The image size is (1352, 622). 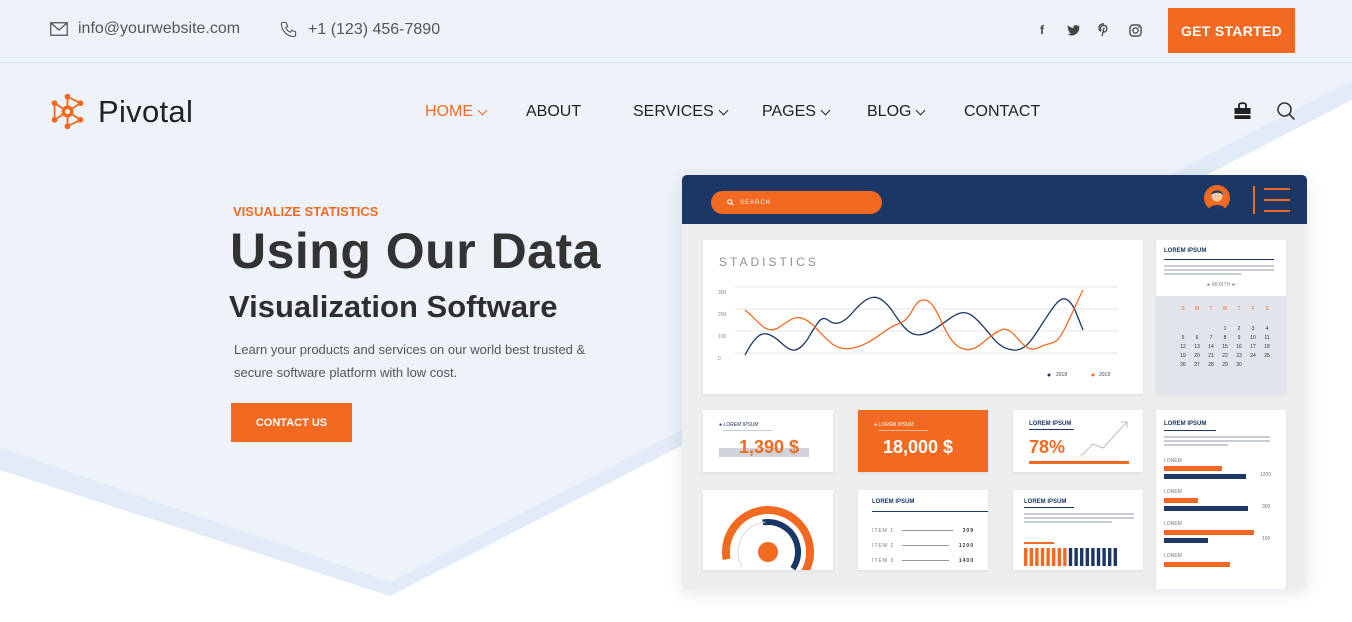 What do you see at coordinates (67, 111) in the screenshot?
I see `network-logo-icon` at bounding box center [67, 111].